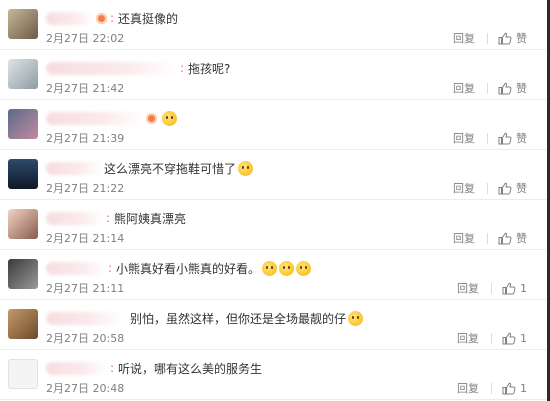 Image resolution: width=550 pixels, height=401 pixels. I want to click on comment-item: : 还真挺像的 2月27日 22:02 回复 赞, so click(273, 25).